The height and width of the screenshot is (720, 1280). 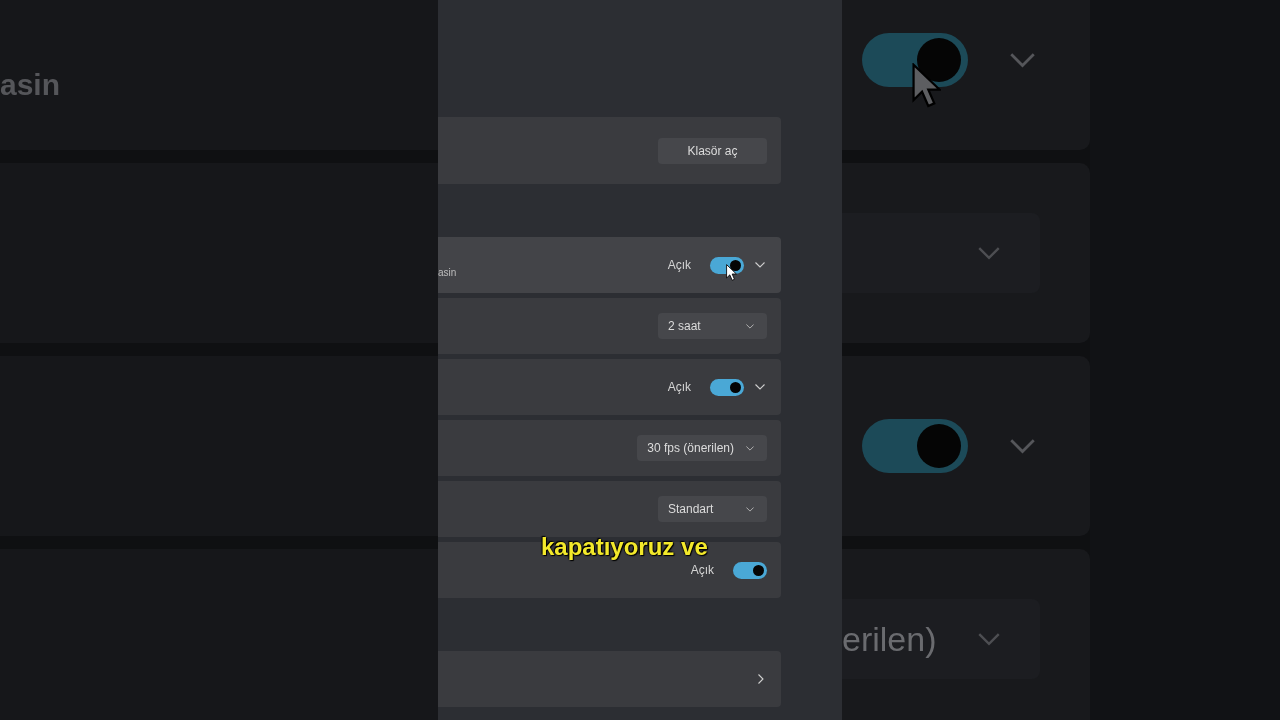 I want to click on dropdown: 30 fps (önerilen), so click(x=702, y=448).